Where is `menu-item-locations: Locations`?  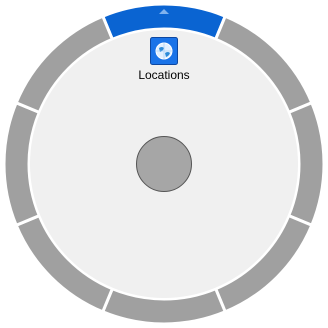
menu-item-locations: Locations is located at coordinates (164, 63).